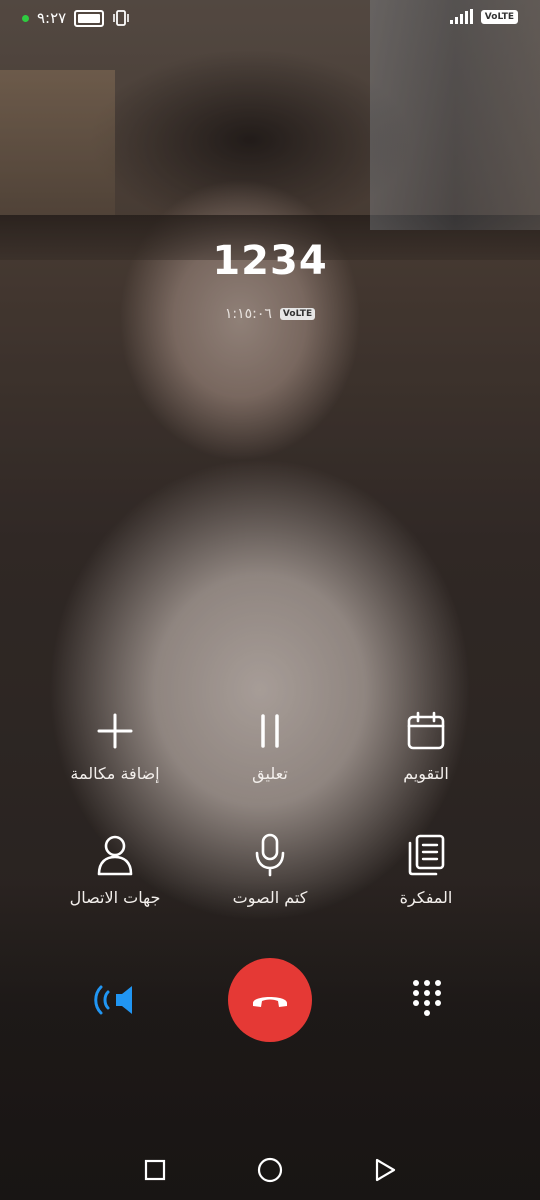 This screenshot has width=540, height=1200. I want to click on pause-icon, so click(270, 731).